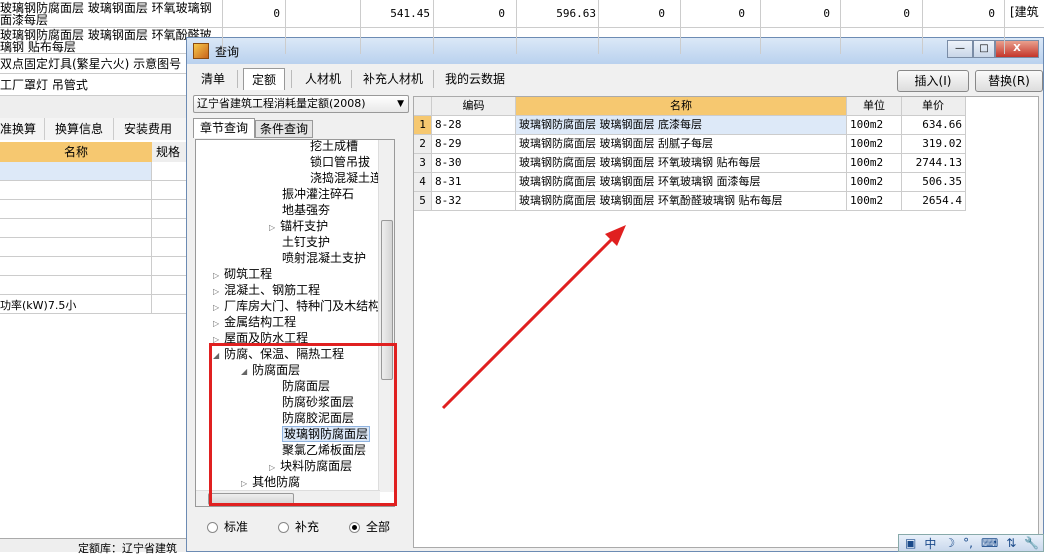 The height and width of the screenshot is (556, 1044). I want to click on moon-icon: ☽, so click(949, 543).